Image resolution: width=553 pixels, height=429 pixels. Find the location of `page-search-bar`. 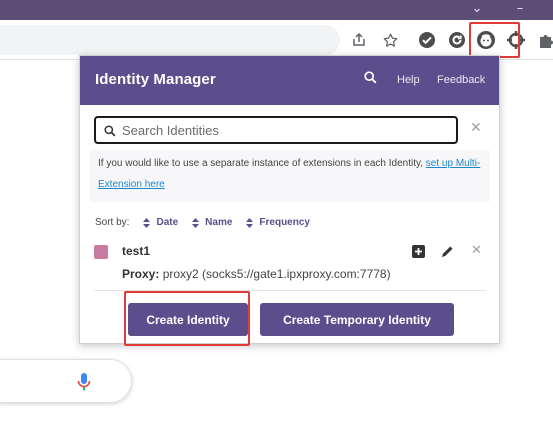

page-search-bar is located at coordinates (66, 381).